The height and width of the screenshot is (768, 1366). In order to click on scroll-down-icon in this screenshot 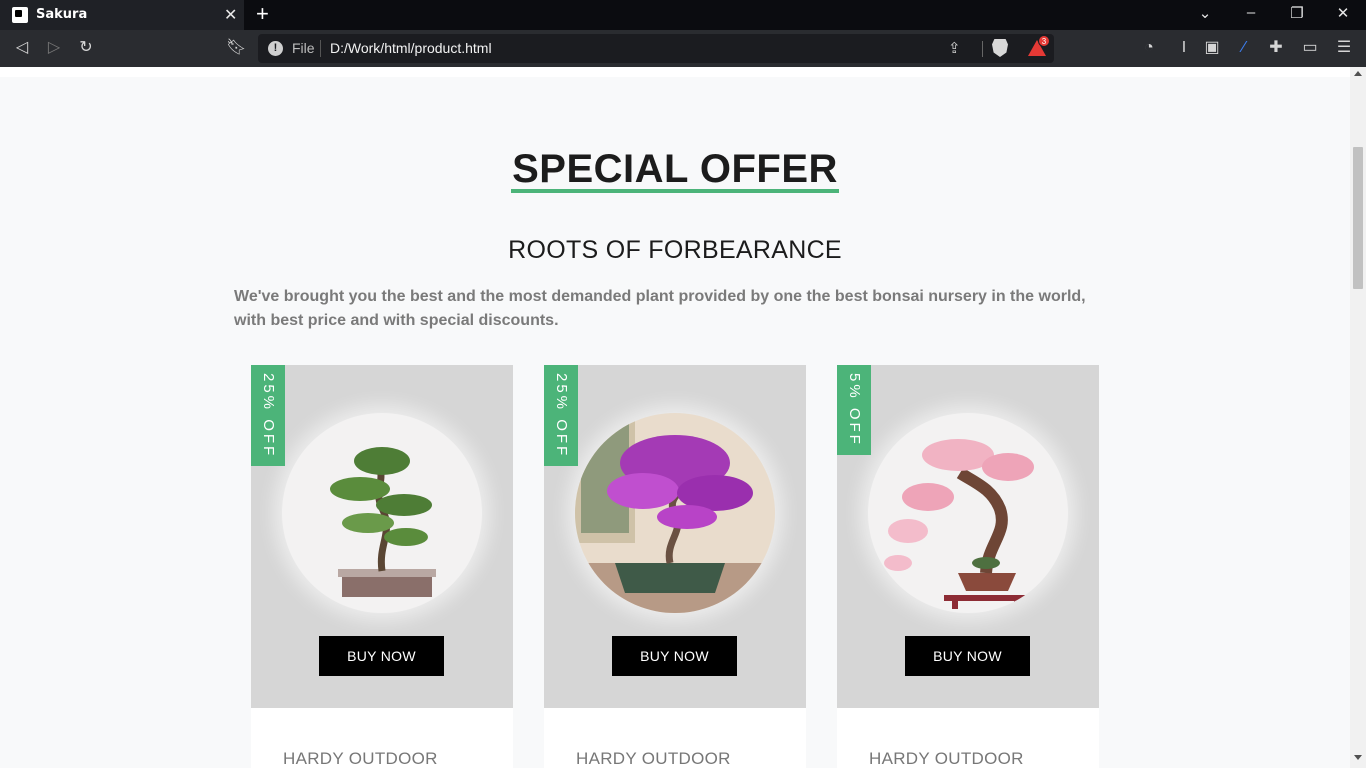, I will do `click(1358, 757)`.